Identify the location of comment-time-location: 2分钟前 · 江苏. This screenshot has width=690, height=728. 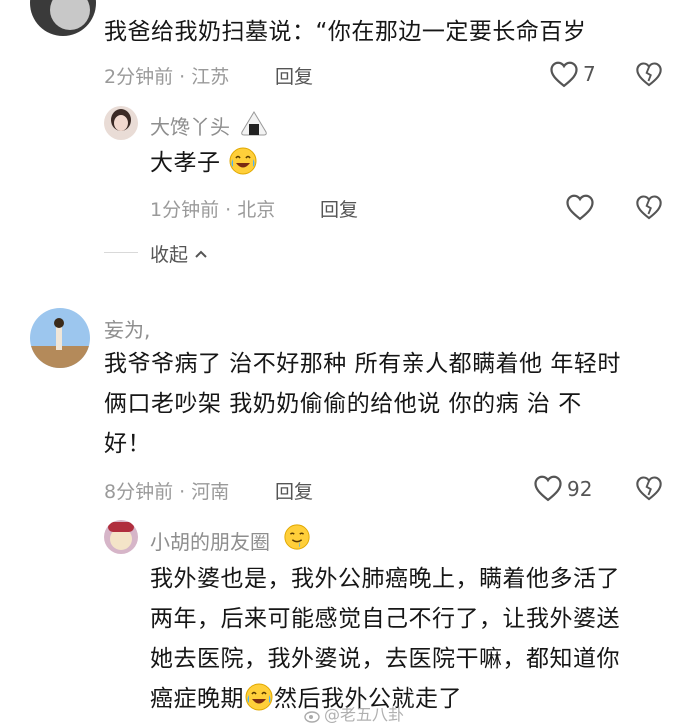
(167, 77).